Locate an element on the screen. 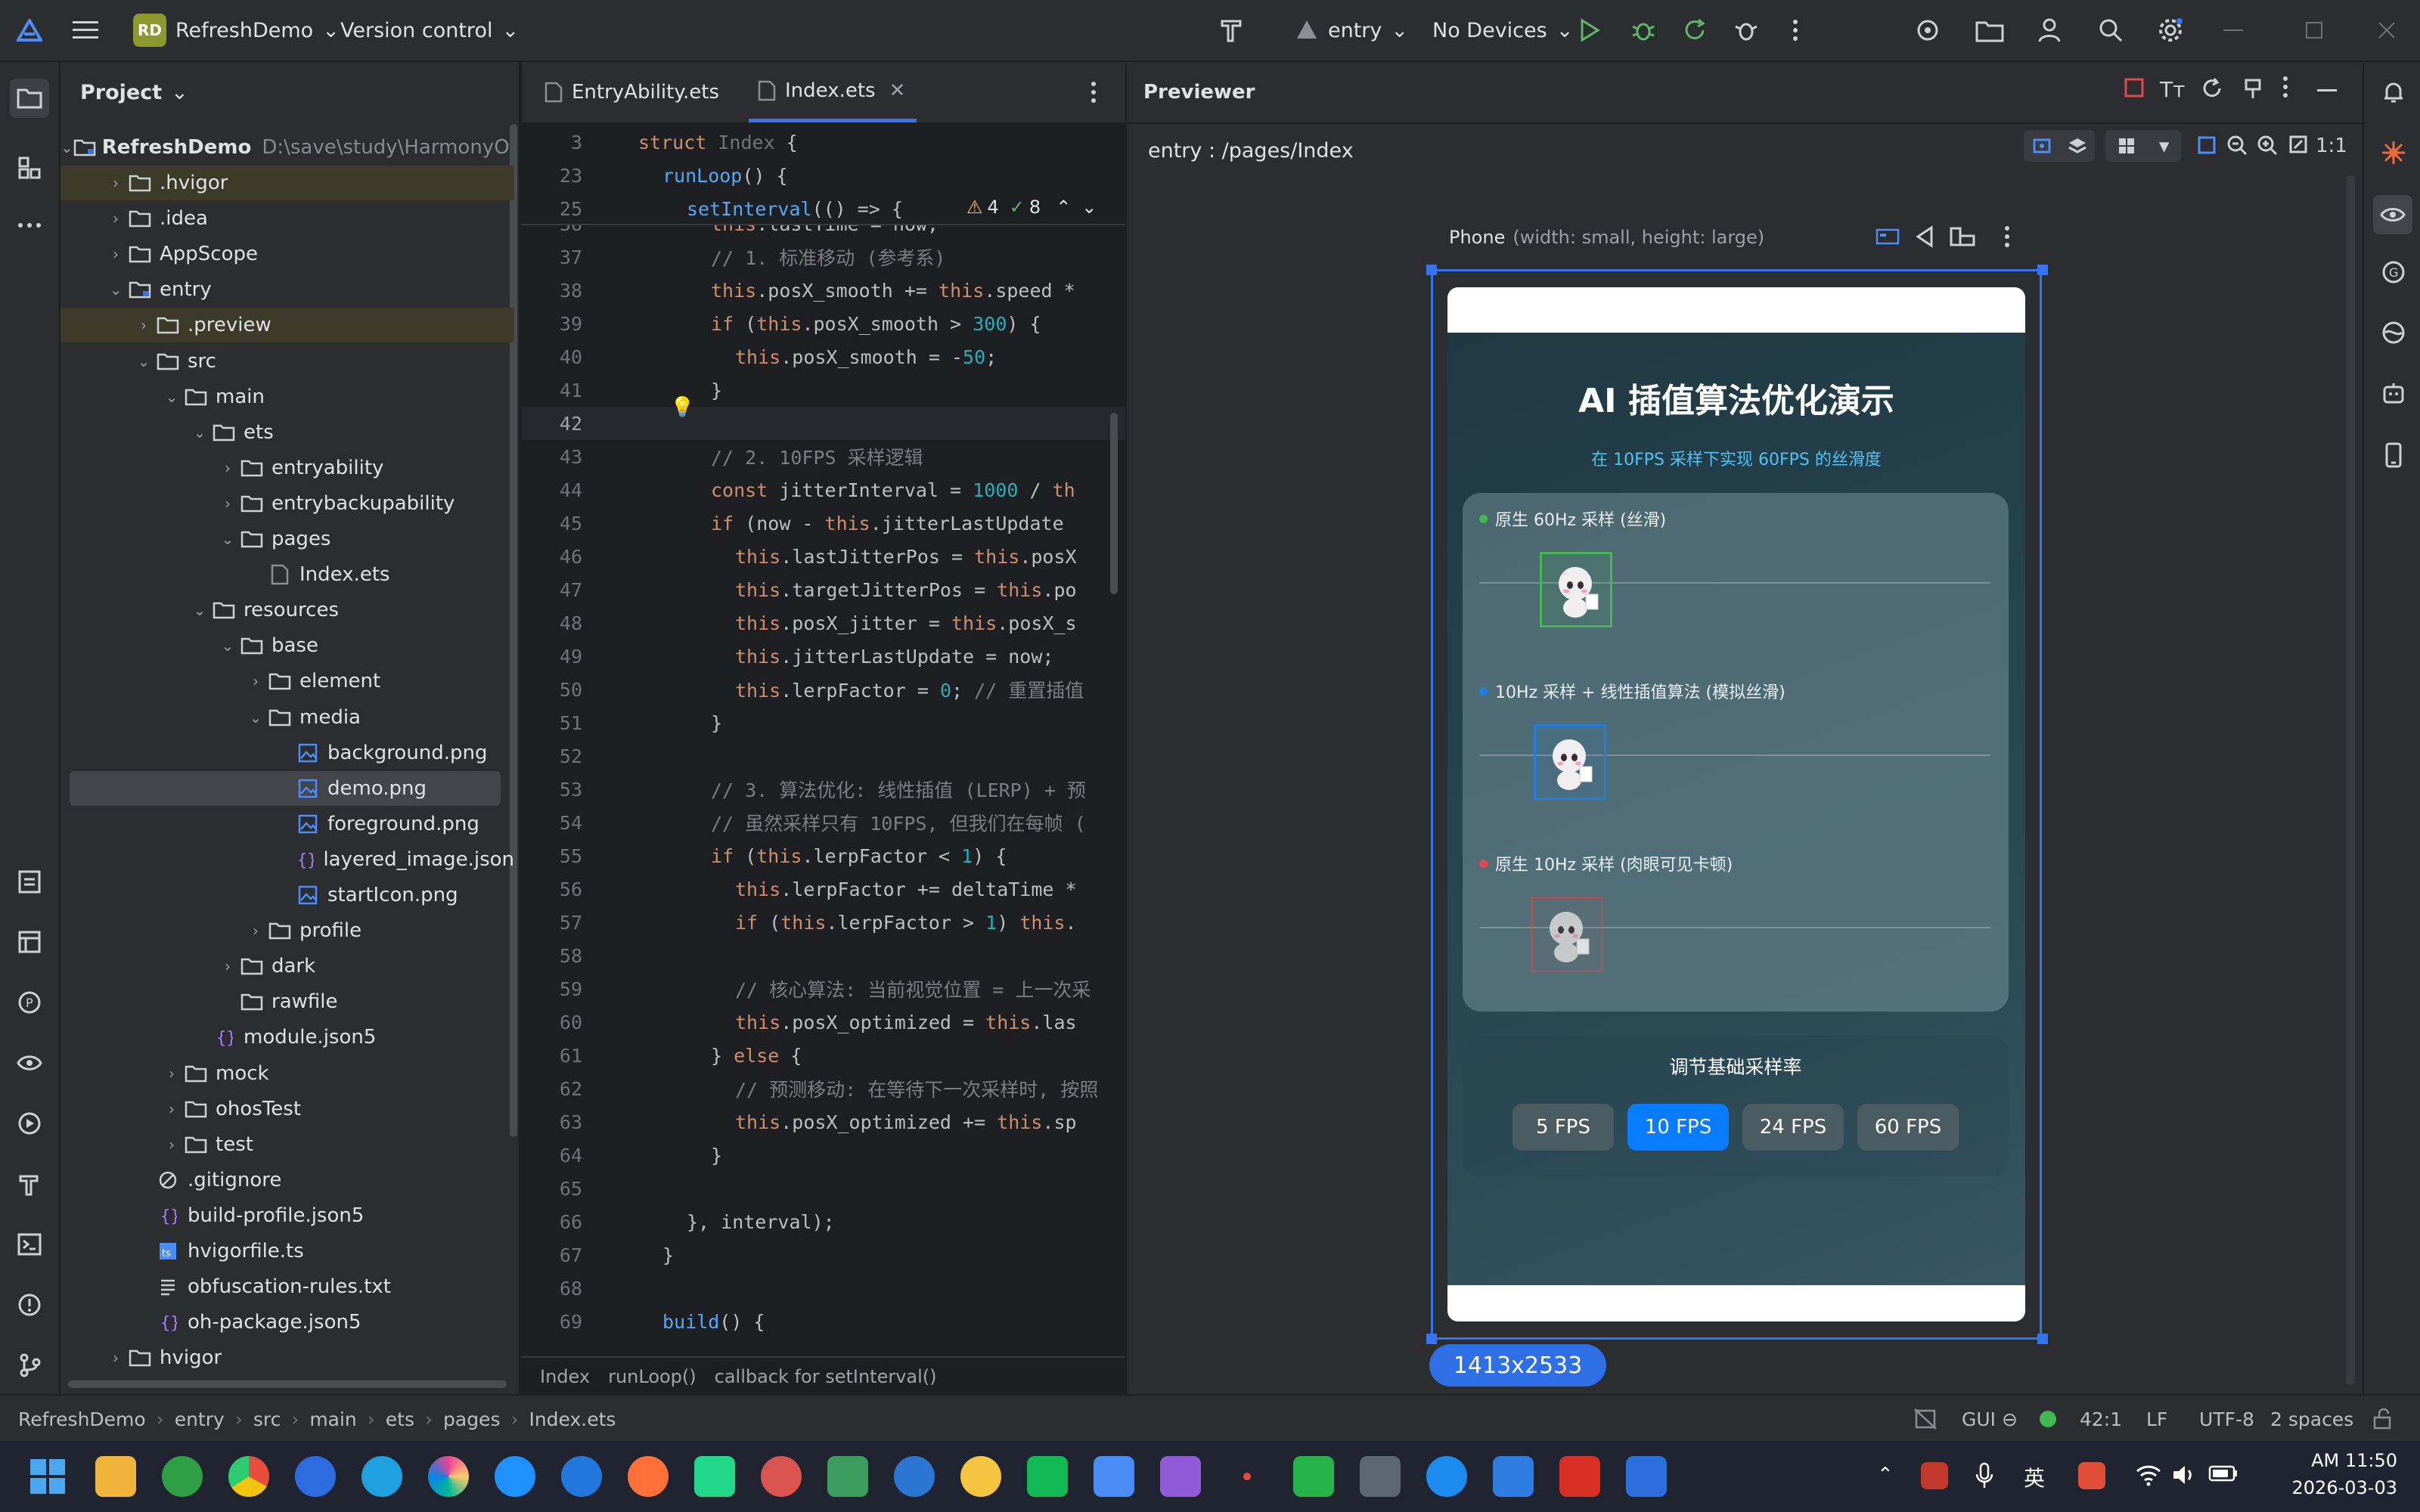 This screenshot has width=2420, height=1512. status-path-segment: pages is located at coordinates (471, 1419).